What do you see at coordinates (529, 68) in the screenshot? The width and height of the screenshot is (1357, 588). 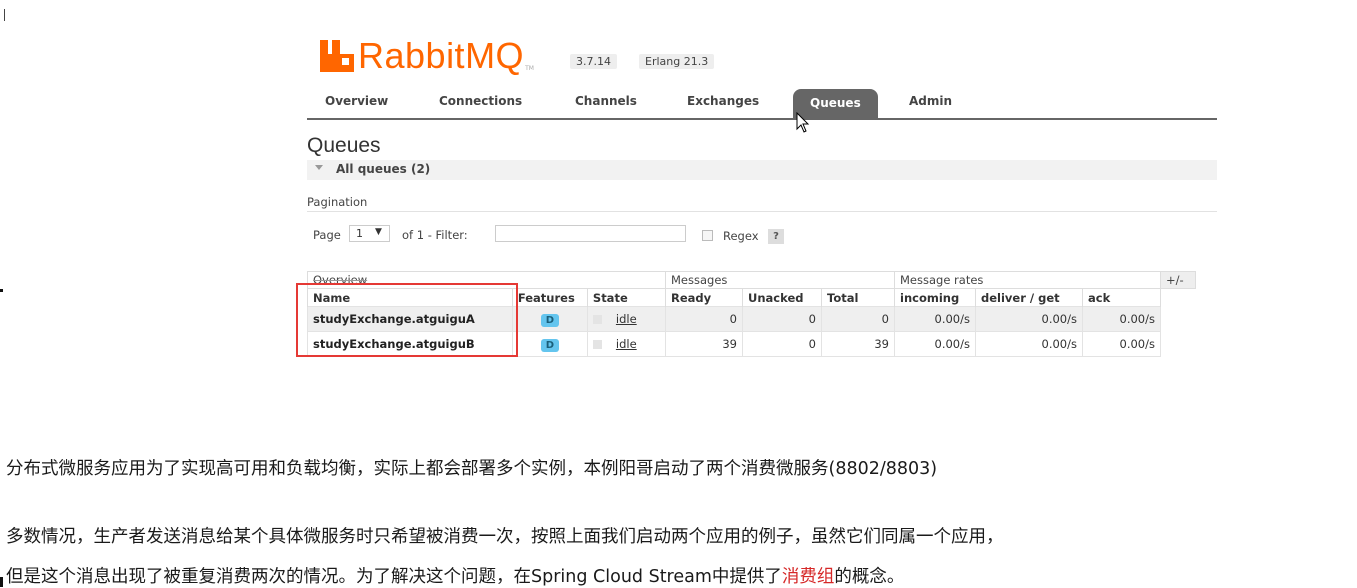 I see `logo-trademark: TM` at bounding box center [529, 68].